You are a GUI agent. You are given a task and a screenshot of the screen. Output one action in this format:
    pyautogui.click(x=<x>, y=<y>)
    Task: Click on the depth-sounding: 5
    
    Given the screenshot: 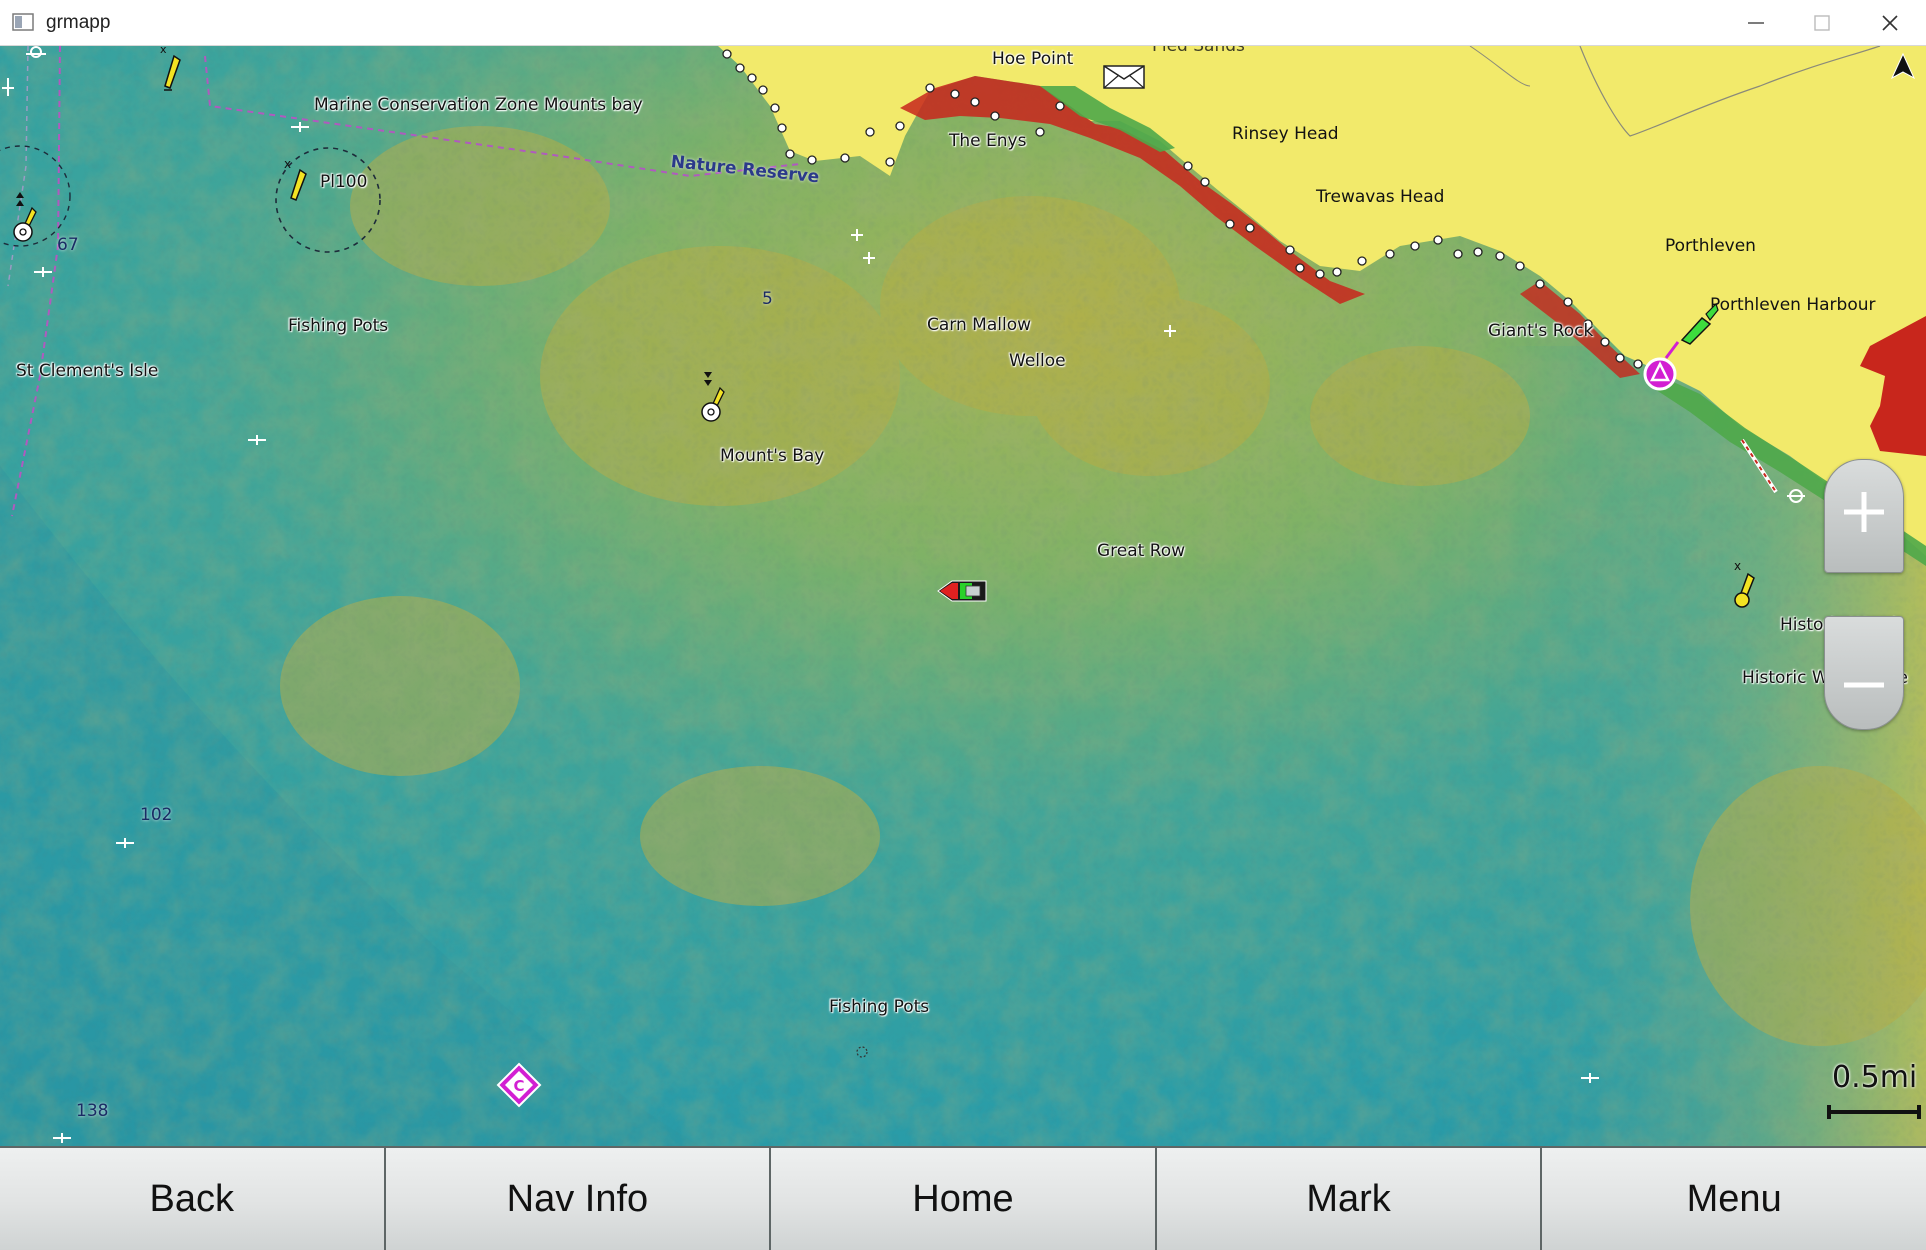 What is the action you would take?
    pyautogui.click(x=767, y=299)
    